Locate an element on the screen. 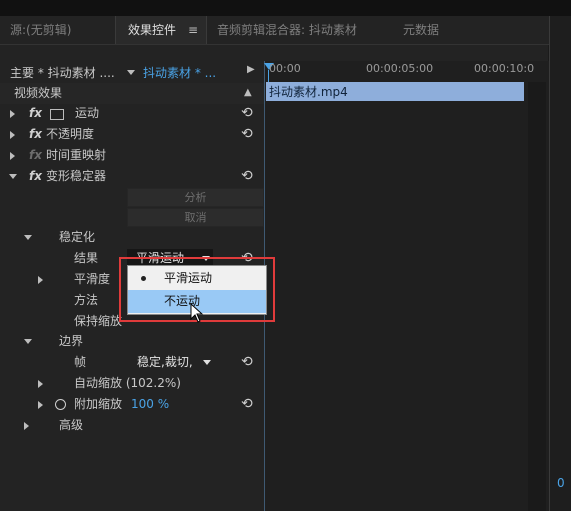 This screenshot has height=511, width=571. fx-toggle-warp-stabilizer: fx is located at coordinates (35, 176).